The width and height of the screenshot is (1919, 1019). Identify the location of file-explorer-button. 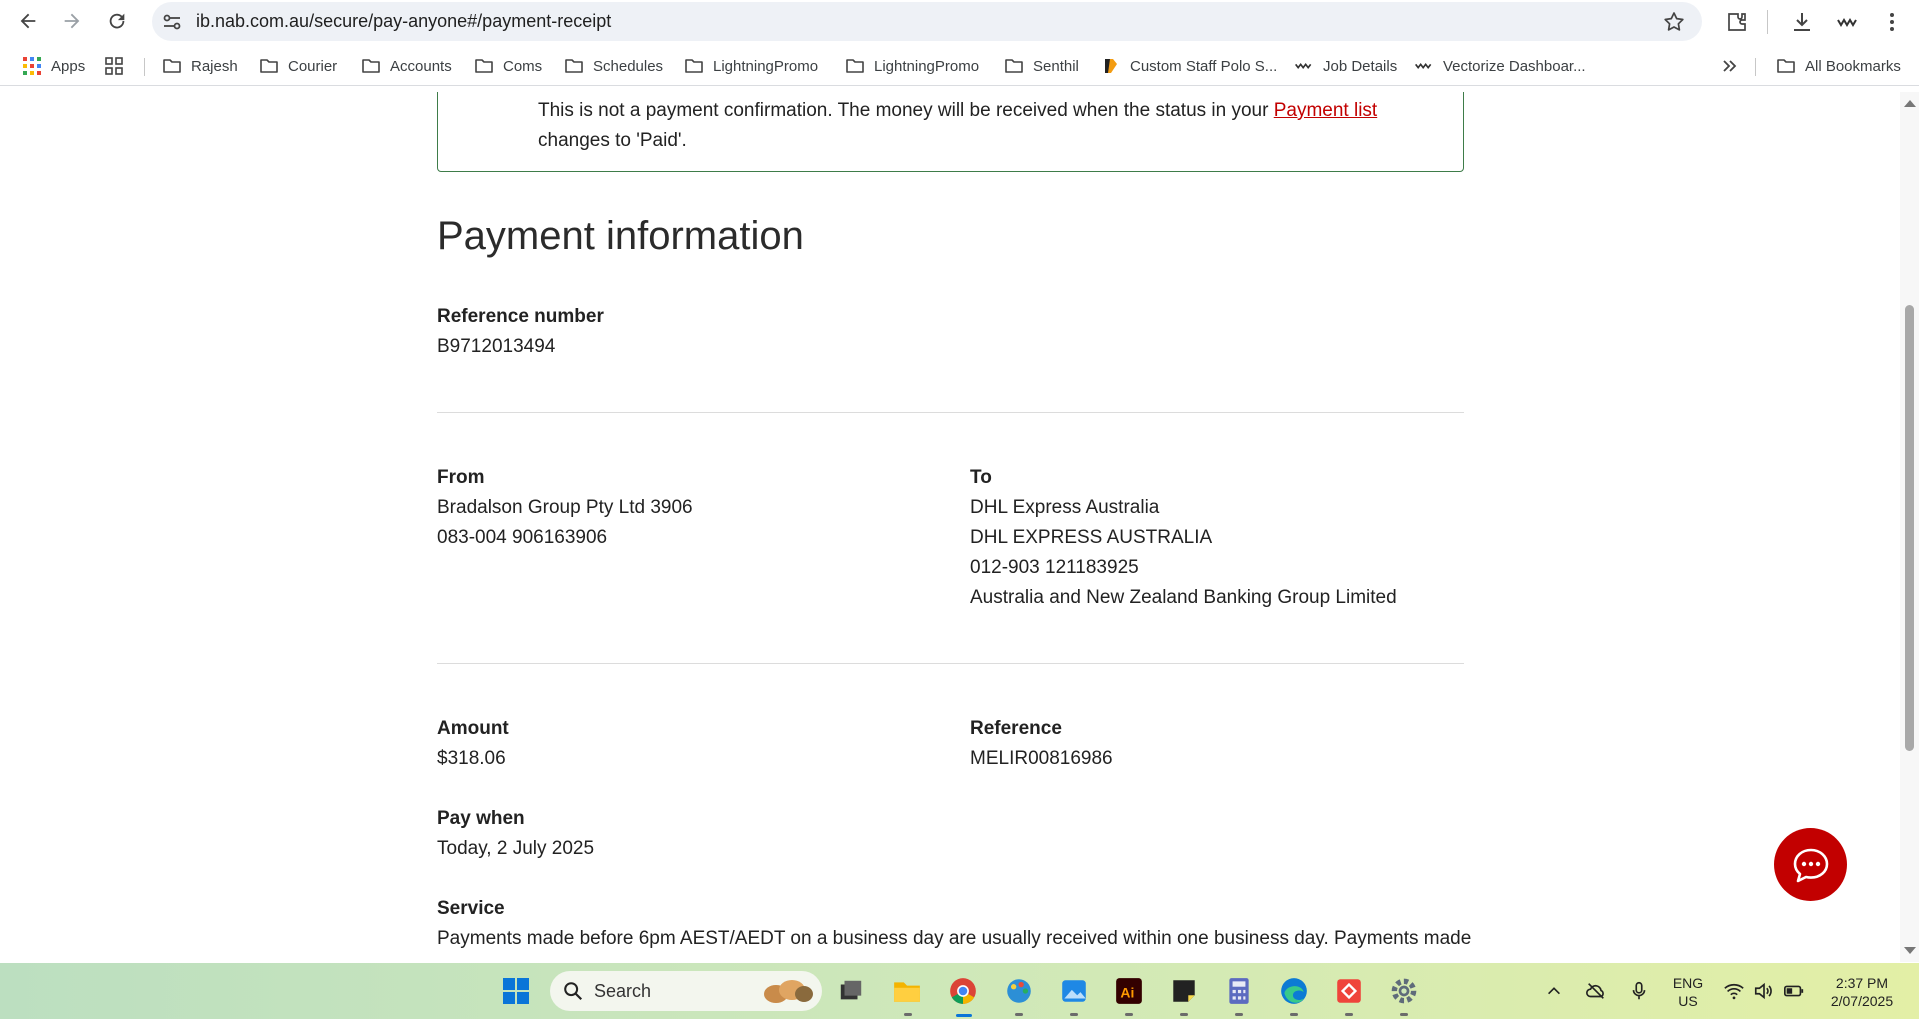
(907, 991).